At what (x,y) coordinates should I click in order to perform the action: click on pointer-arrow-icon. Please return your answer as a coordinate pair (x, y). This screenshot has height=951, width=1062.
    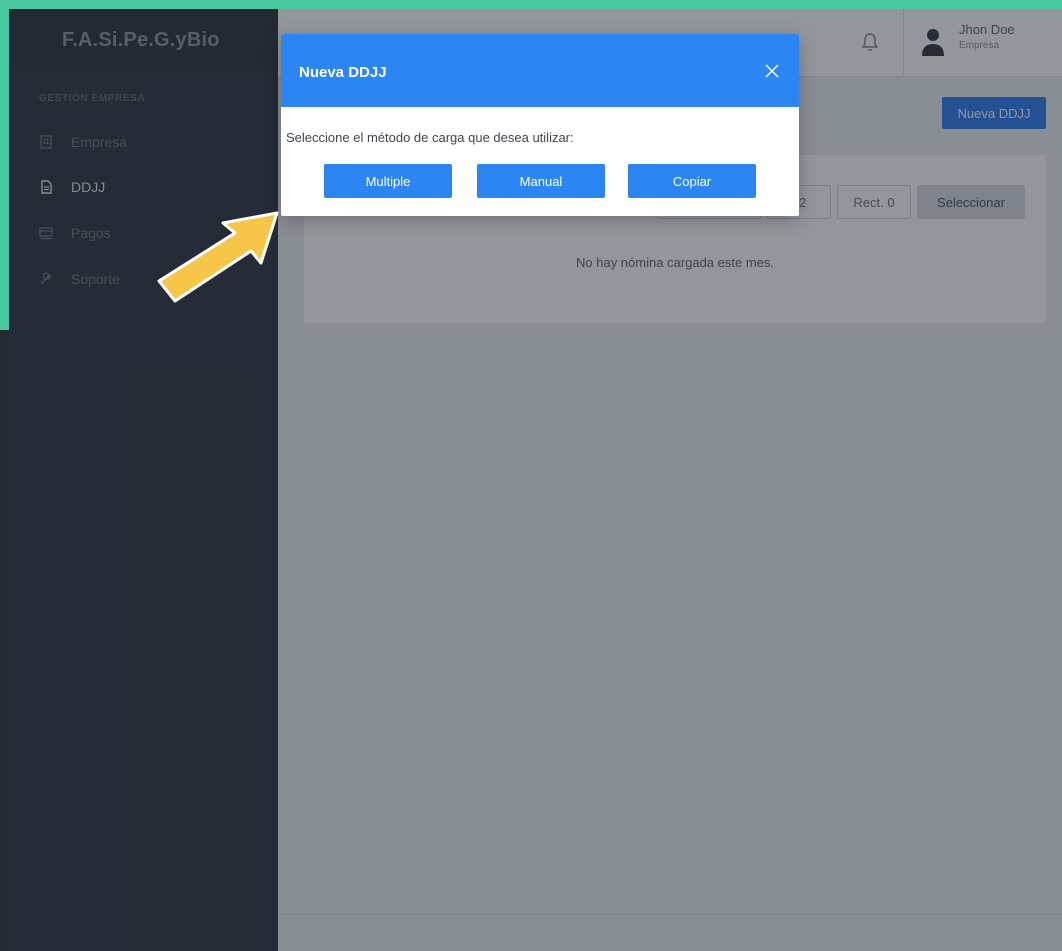
    Looking at the image, I should click on (218, 257).